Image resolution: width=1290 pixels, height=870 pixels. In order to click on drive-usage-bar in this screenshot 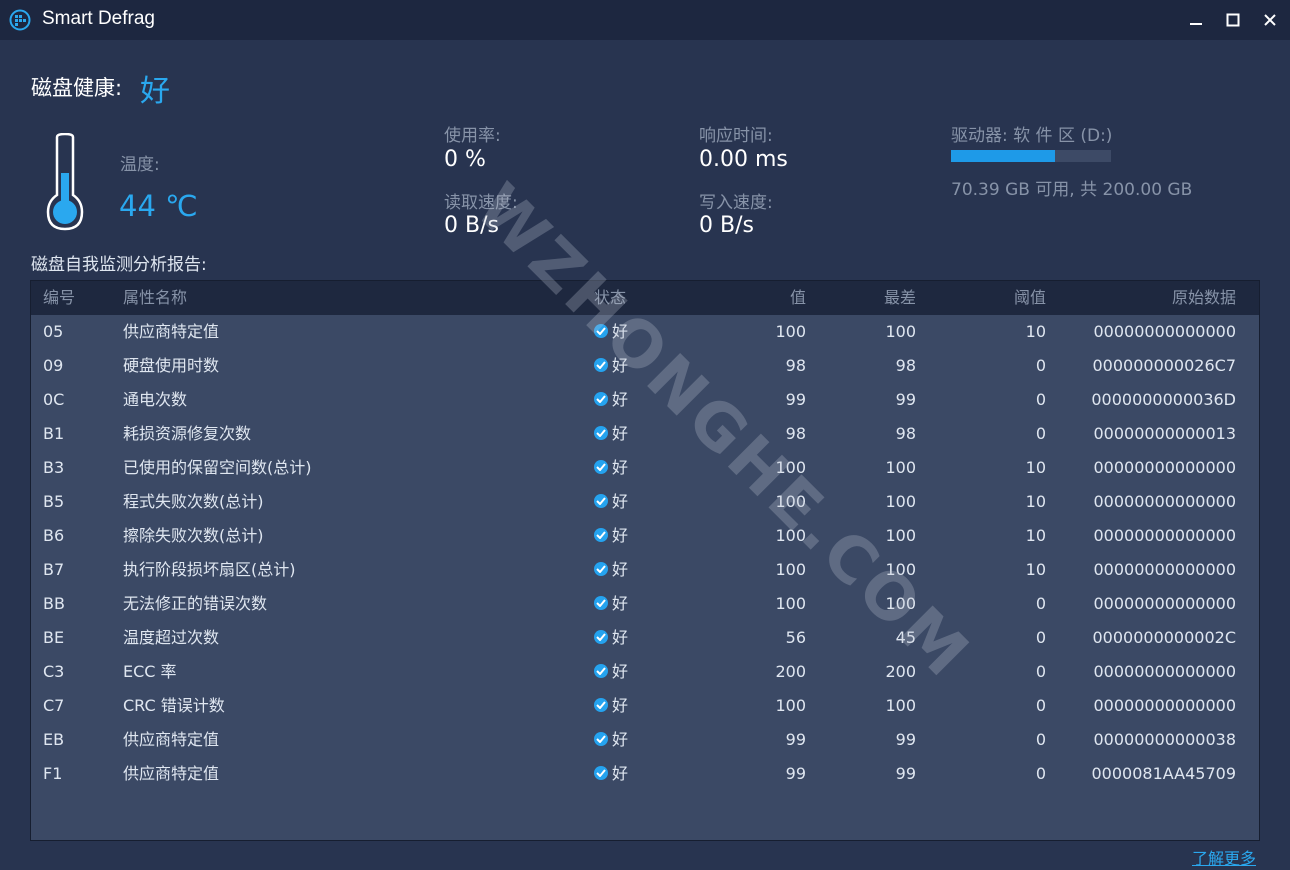, I will do `click(1031, 156)`.